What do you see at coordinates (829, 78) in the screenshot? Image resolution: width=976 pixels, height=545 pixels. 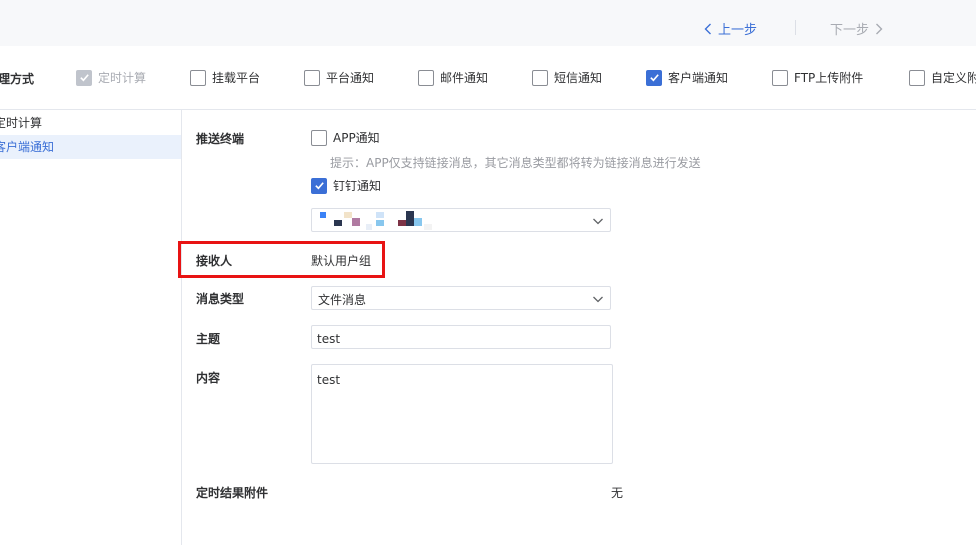 I see `method-label: FTP上传附件` at bounding box center [829, 78].